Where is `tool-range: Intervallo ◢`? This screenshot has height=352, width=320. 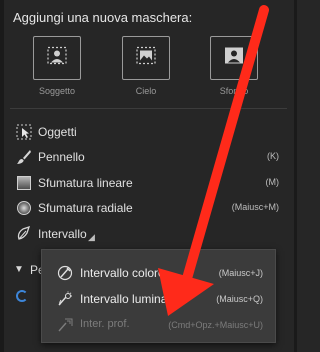
tool-range: Intervallo ◢ is located at coordinates (148, 234).